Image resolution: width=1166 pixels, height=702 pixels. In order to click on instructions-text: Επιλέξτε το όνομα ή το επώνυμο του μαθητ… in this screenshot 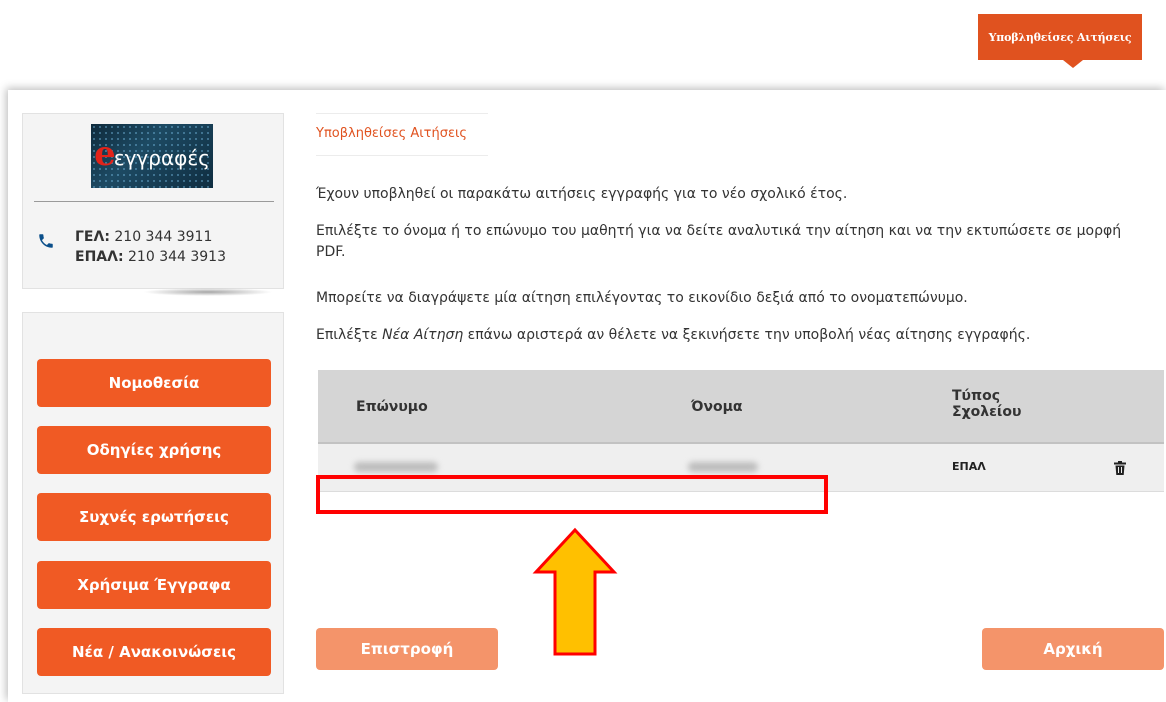, I will do `click(719, 241)`.